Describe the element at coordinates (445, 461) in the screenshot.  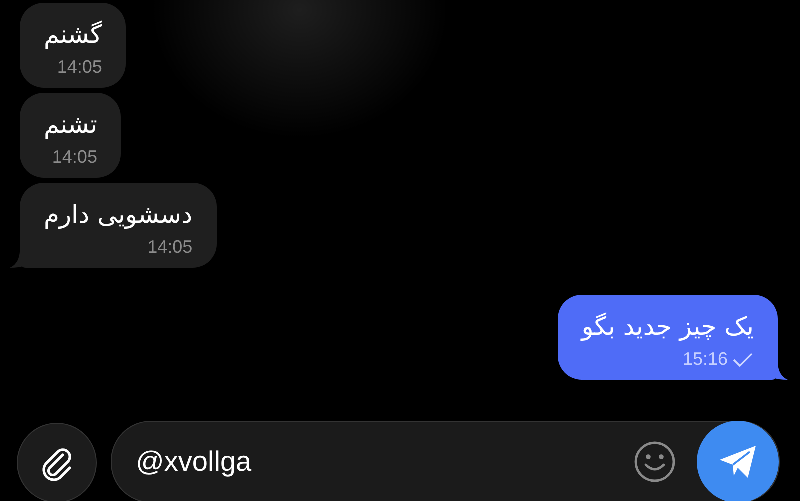
I see `message-input: @xvollga` at that location.